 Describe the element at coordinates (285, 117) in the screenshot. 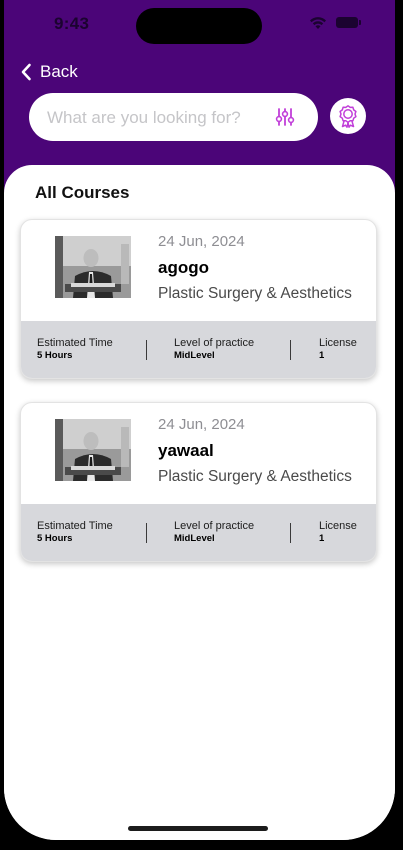

I see `sliders-icon` at that location.